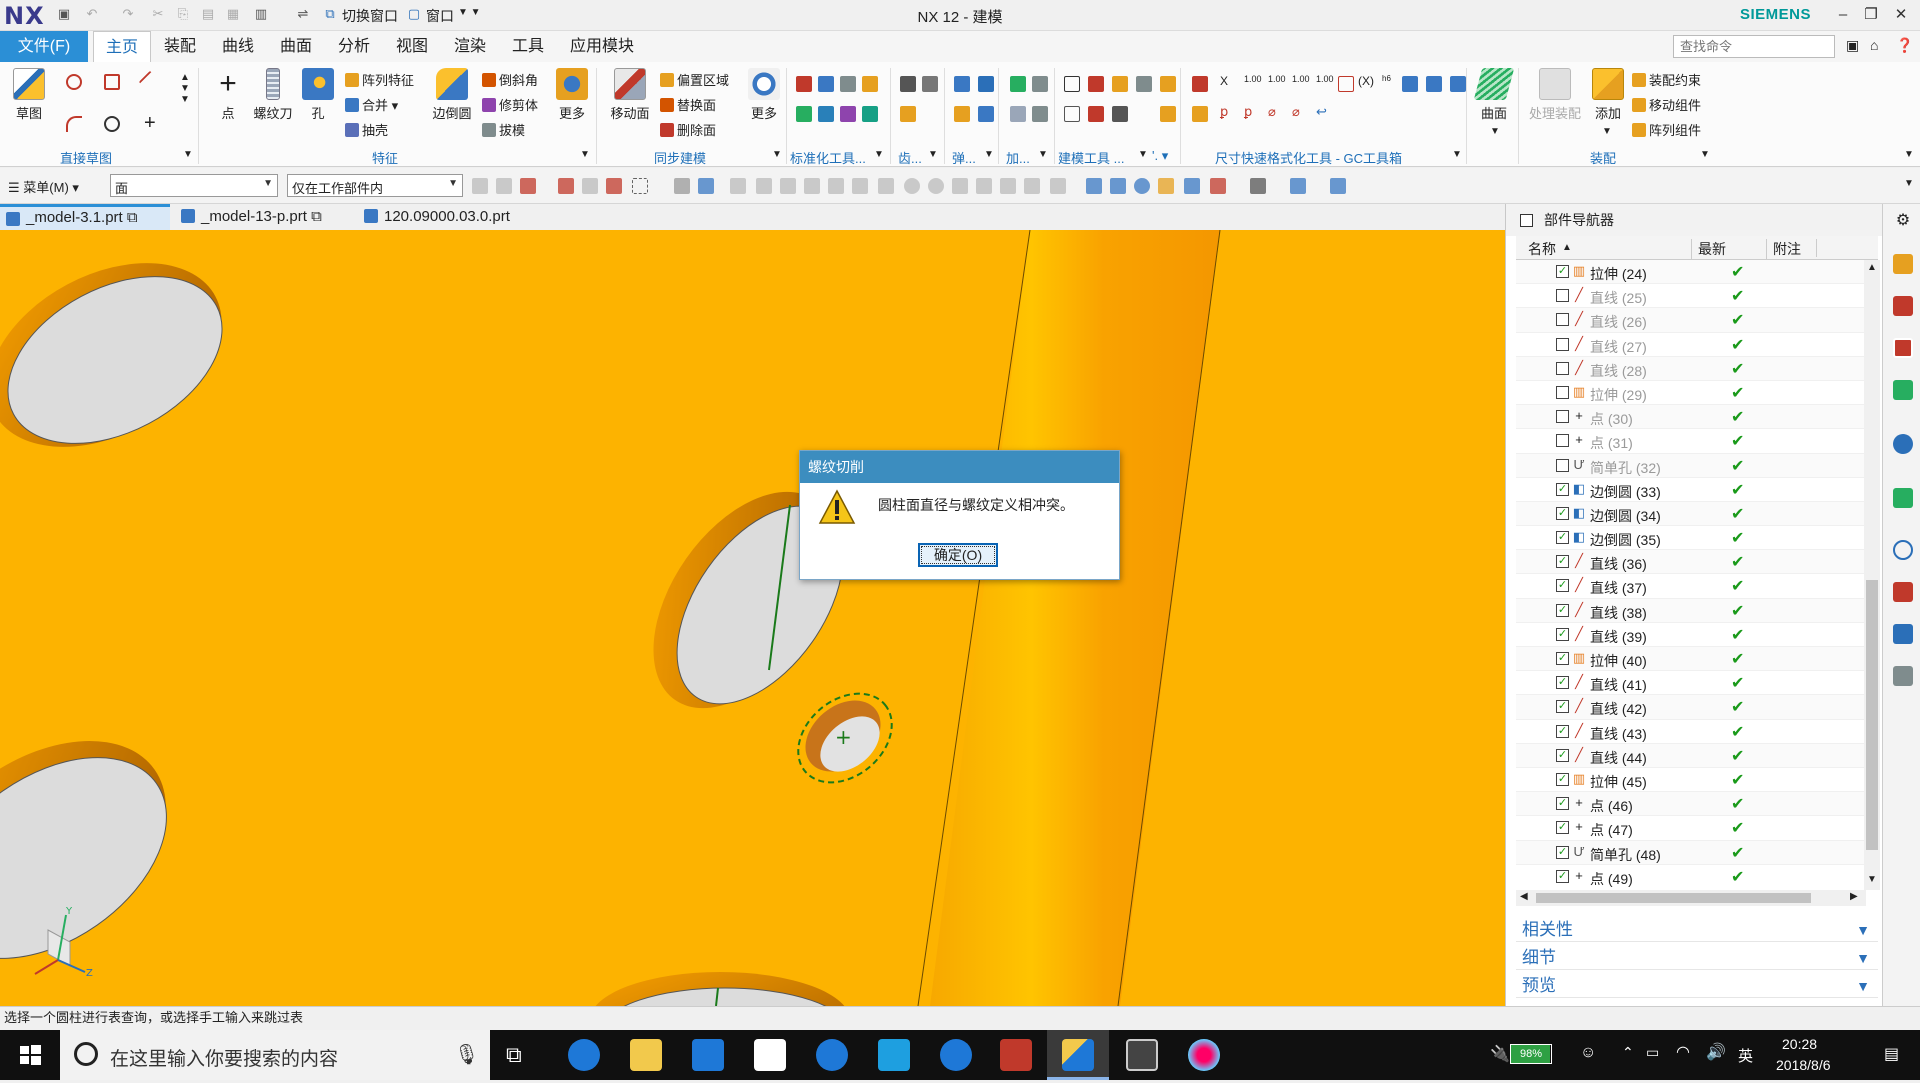 The height and width of the screenshot is (1083, 1920). Describe the element at coordinates (1143, 154) in the screenshot. I see `group-modeling-more-icon: ▼` at that location.